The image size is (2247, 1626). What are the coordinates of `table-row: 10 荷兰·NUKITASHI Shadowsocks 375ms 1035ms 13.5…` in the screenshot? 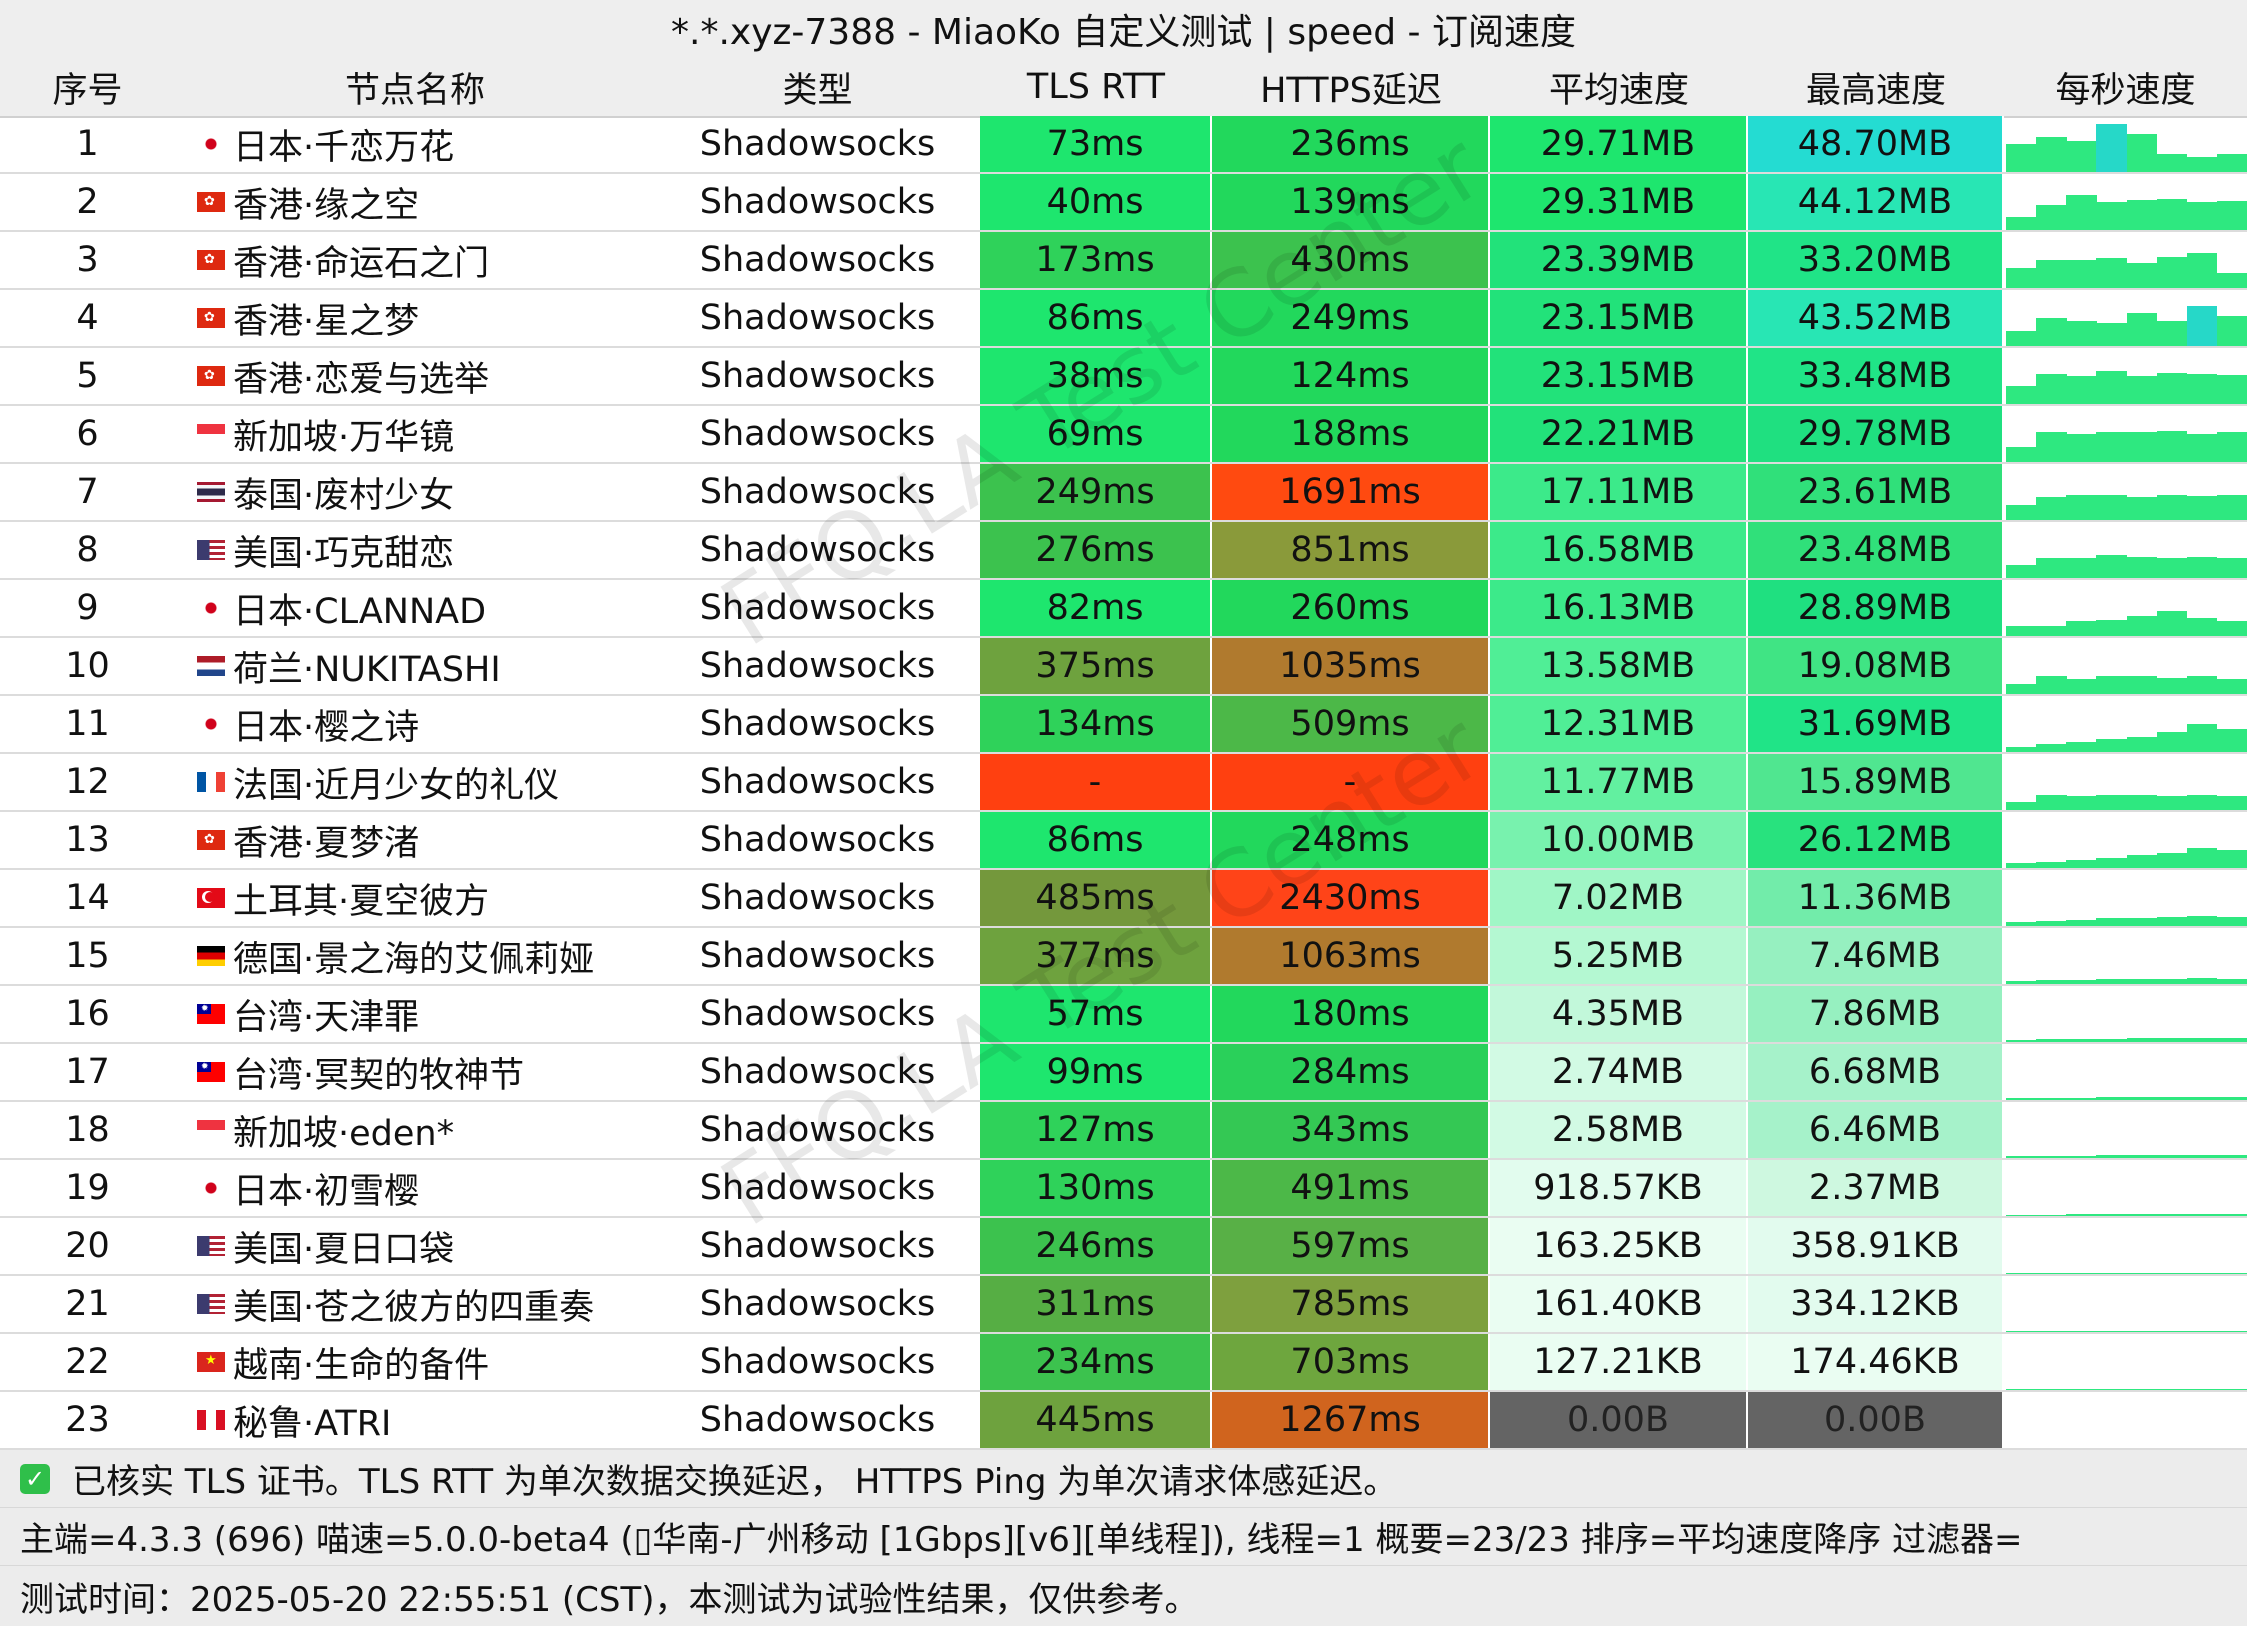 It's located at (1123, 667).